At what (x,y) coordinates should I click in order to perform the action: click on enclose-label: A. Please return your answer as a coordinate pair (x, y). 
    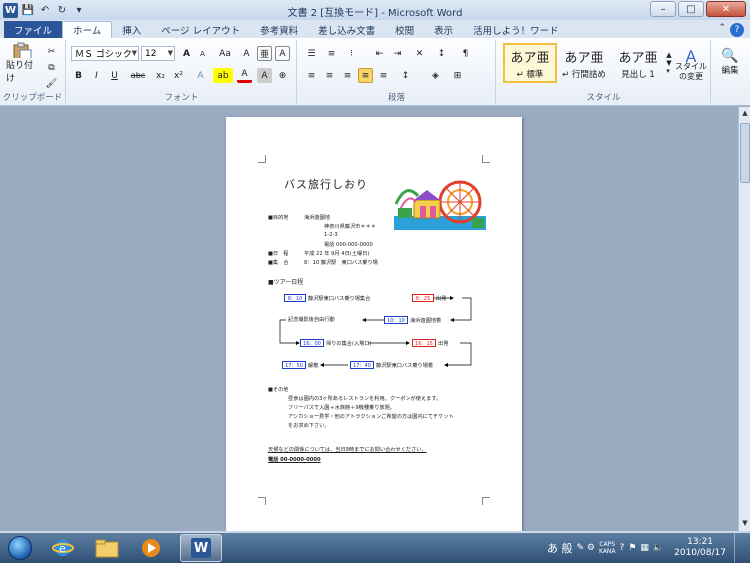
    Looking at the image, I should click on (282, 53).